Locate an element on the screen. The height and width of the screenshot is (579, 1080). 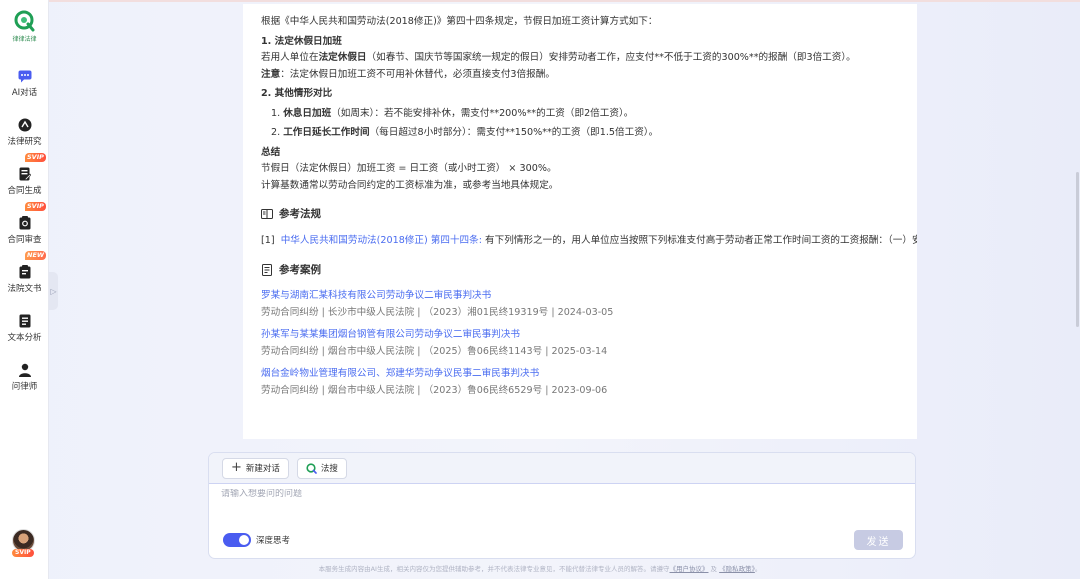
sidebar-item-court-documents: NEW 法院文书 is located at coordinates (24, 272).